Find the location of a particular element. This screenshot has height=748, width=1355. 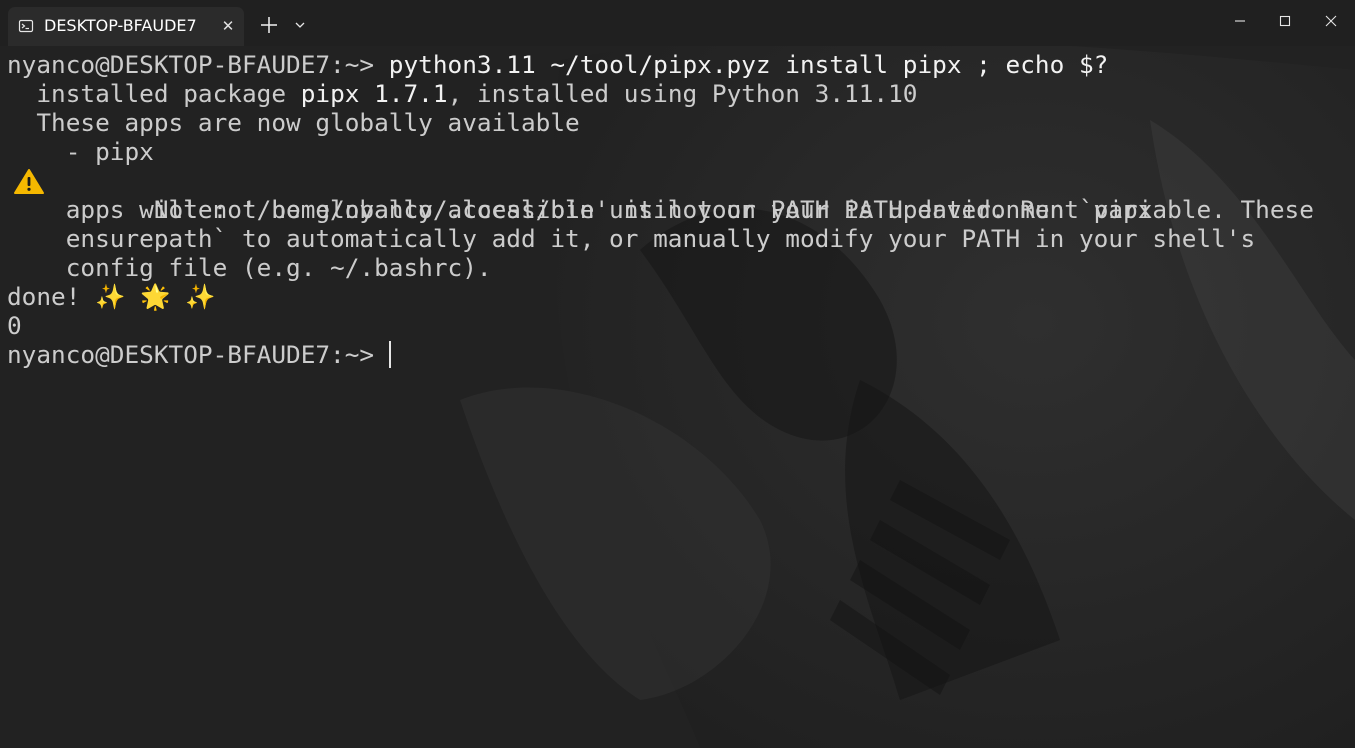

prompt-line: nyanco@DESKTOP-BFAUDE7:~> is located at coordinates (681, 354).